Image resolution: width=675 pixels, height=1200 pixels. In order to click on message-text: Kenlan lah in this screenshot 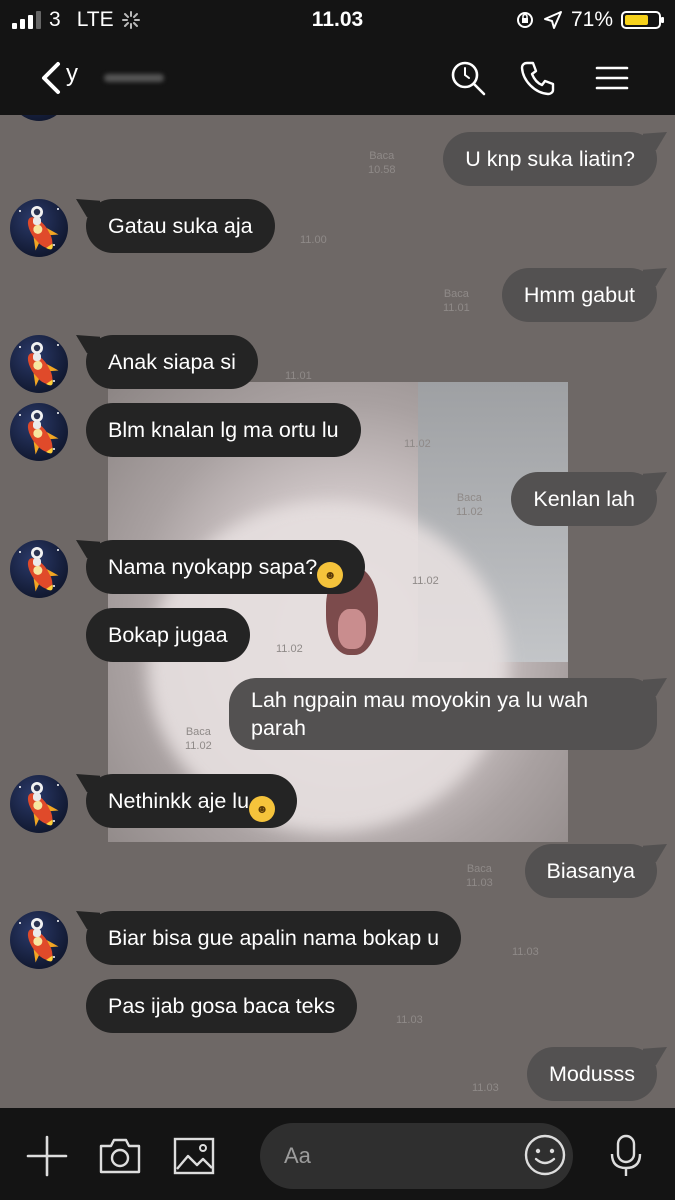, I will do `click(584, 499)`.